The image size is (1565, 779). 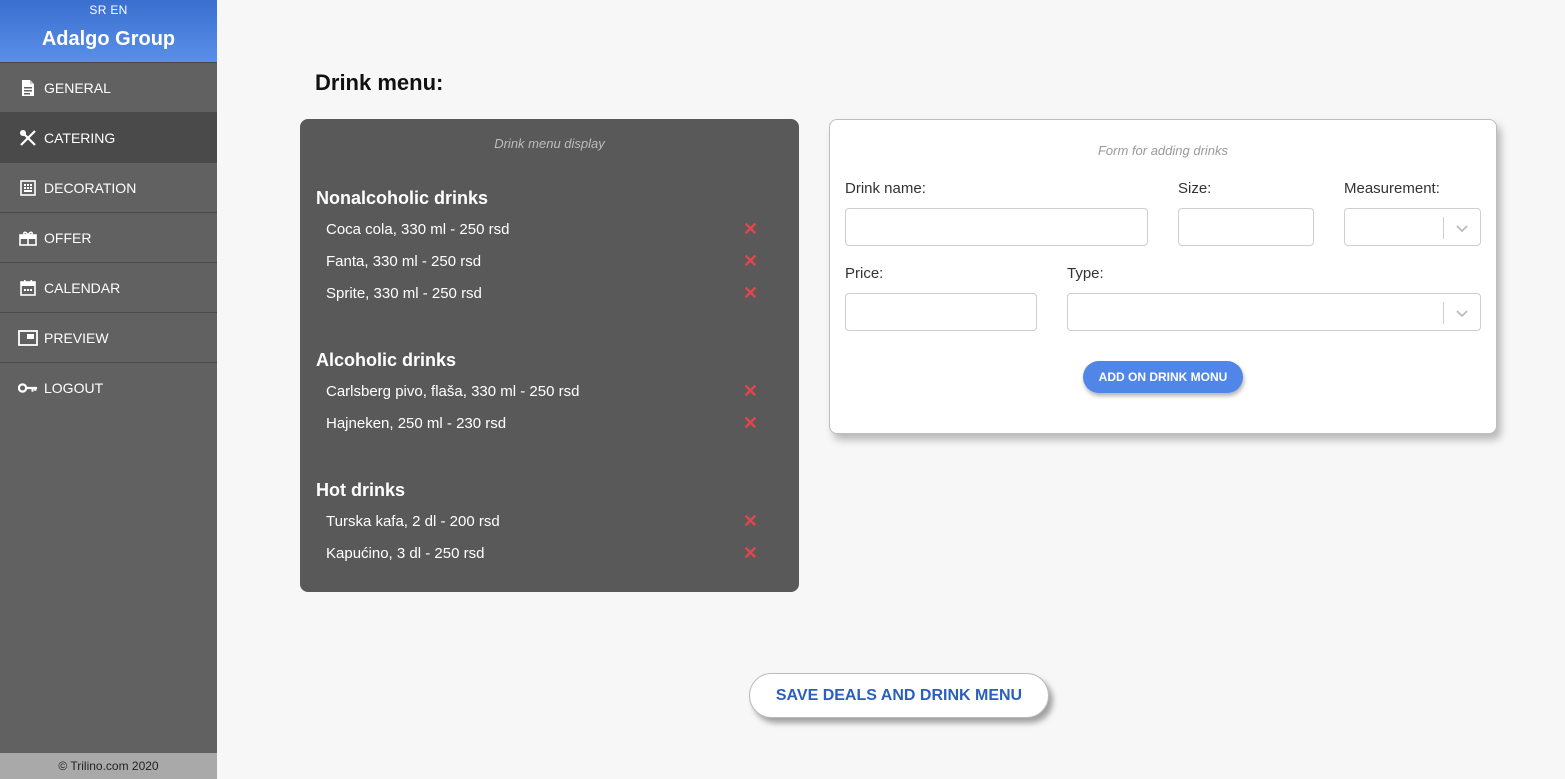 I want to click on add-drink-button: ADD ON DRINK MONU, so click(x=1163, y=377).